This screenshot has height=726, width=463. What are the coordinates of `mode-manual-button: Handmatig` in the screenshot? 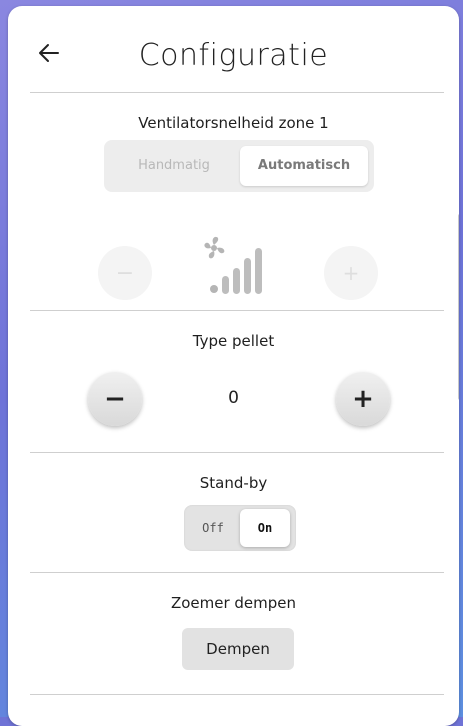 It's located at (174, 166).